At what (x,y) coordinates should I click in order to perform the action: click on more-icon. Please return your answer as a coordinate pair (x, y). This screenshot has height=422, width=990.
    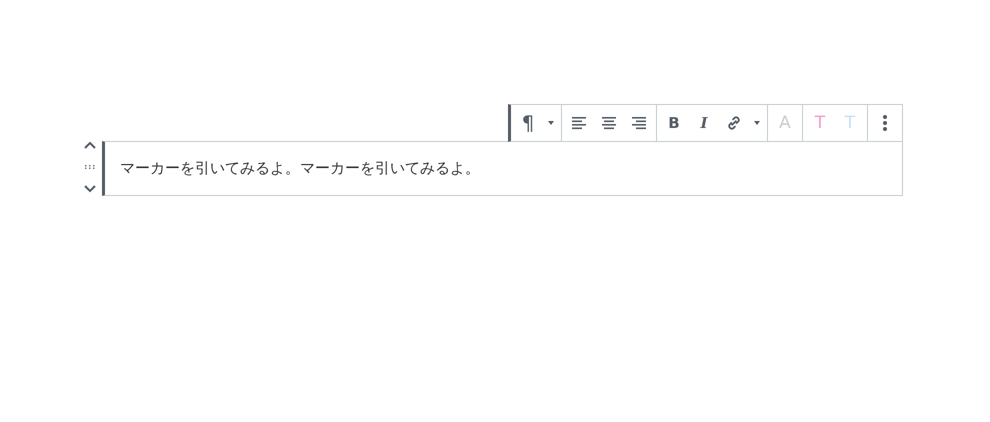
    Looking at the image, I should click on (885, 123).